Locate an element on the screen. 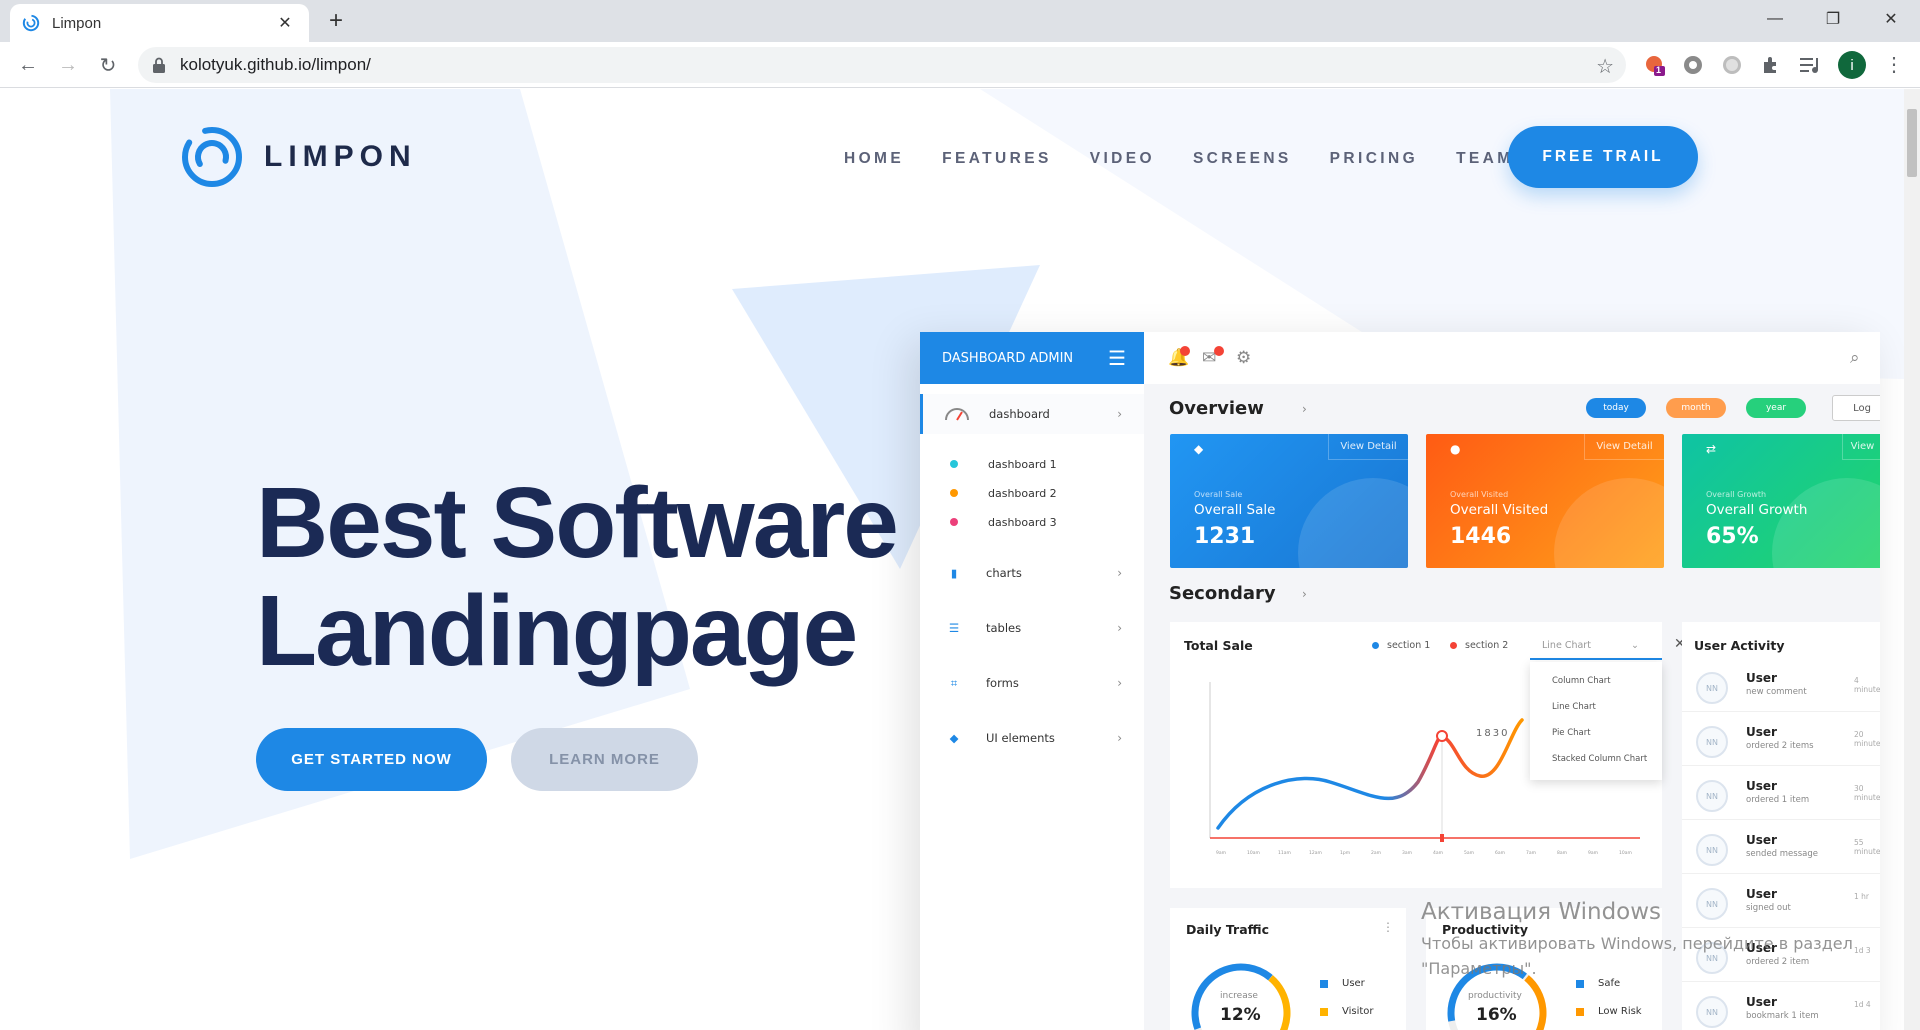 The width and height of the screenshot is (1920, 1030). url-text: kolotyuk.github.io/limpon/ is located at coordinates (275, 64).